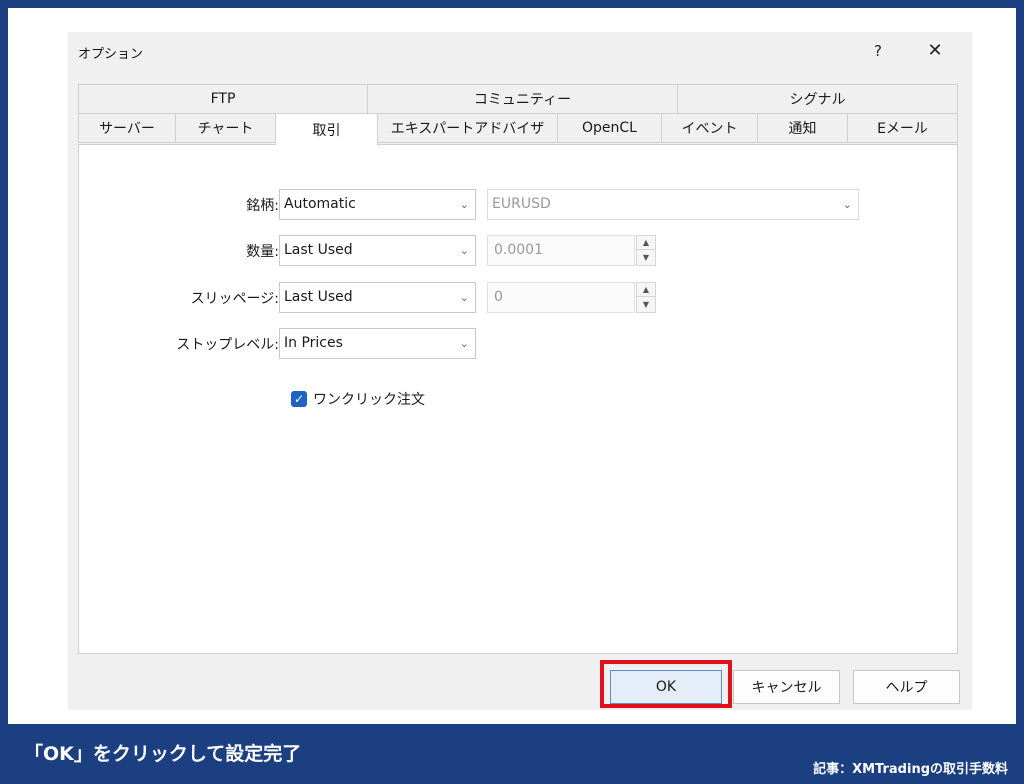 The width and height of the screenshot is (1024, 784). I want to click on dialog-title: オプション, so click(111, 54).